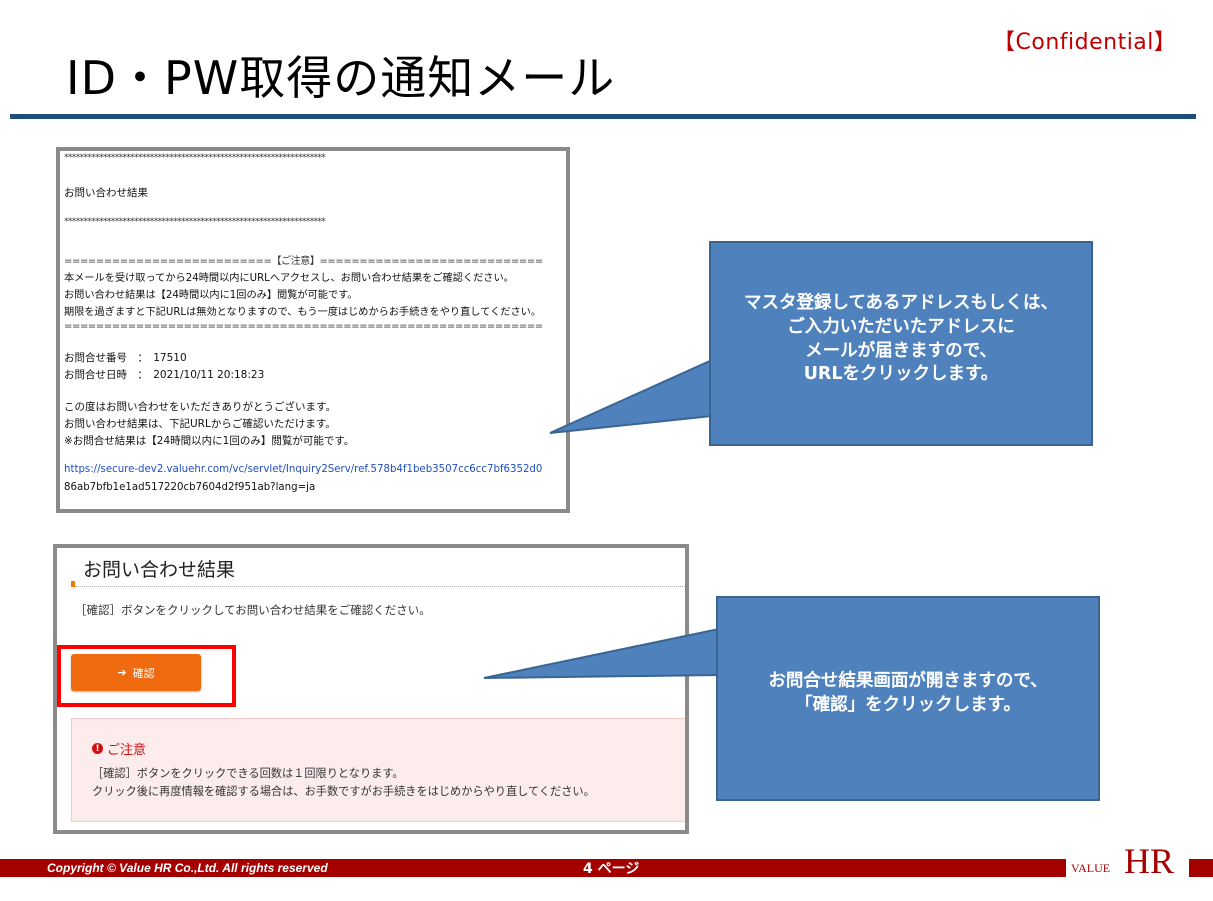  Describe the element at coordinates (901, 350) in the screenshot. I see `callout-line: メールが届きますので、` at that location.